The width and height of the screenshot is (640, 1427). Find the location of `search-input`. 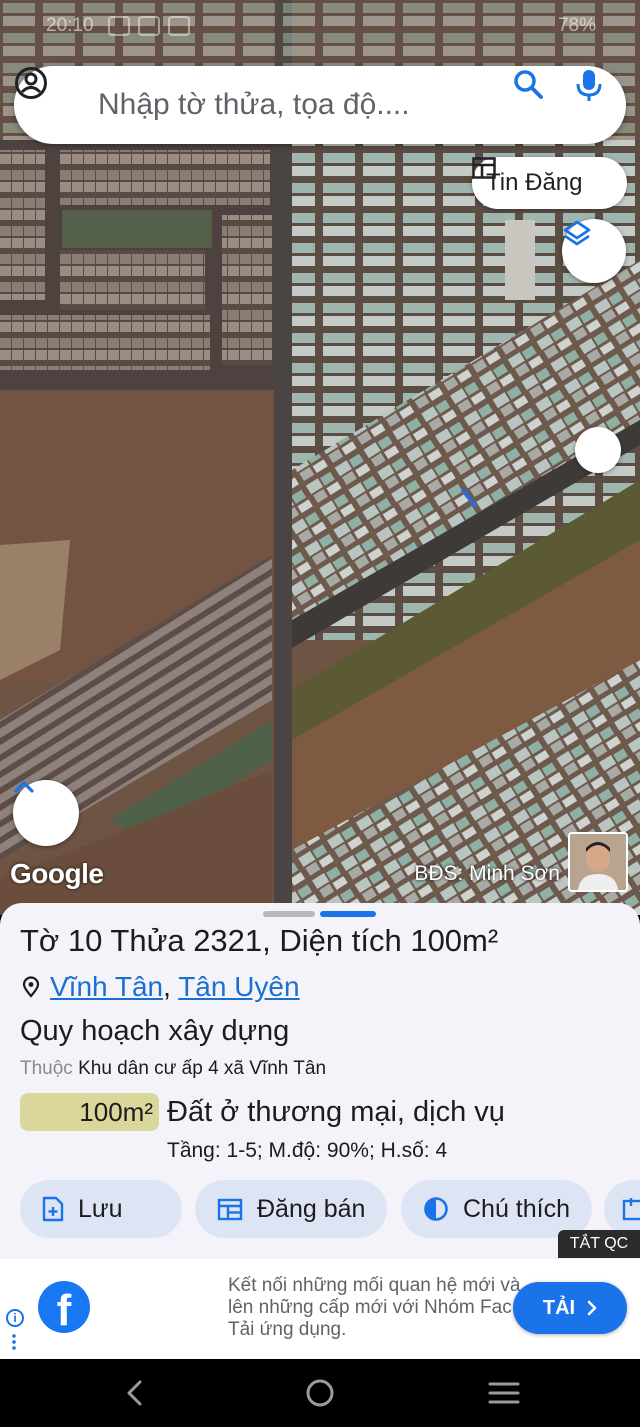

search-input is located at coordinates (298, 105).